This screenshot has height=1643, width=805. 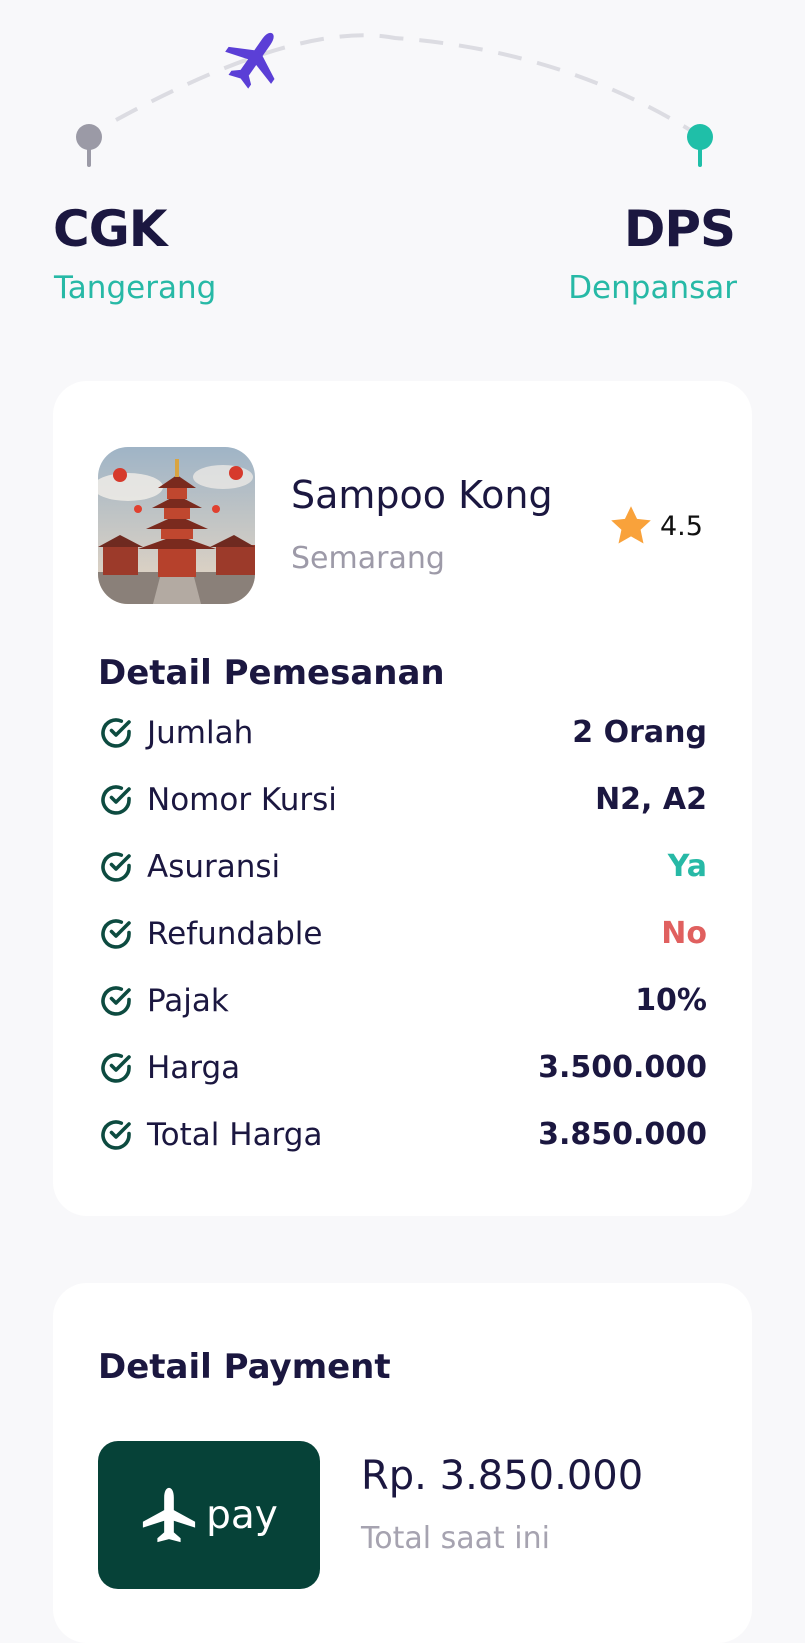 I want to click on detail-row-refundable: Refundable No, so click(x=402, y=933).